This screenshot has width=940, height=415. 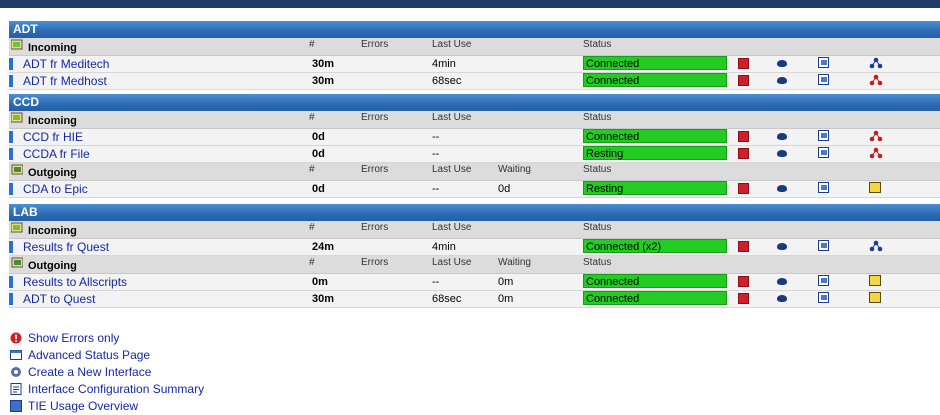 I want to click on section-title: CCD, so click(x=474, y=102).